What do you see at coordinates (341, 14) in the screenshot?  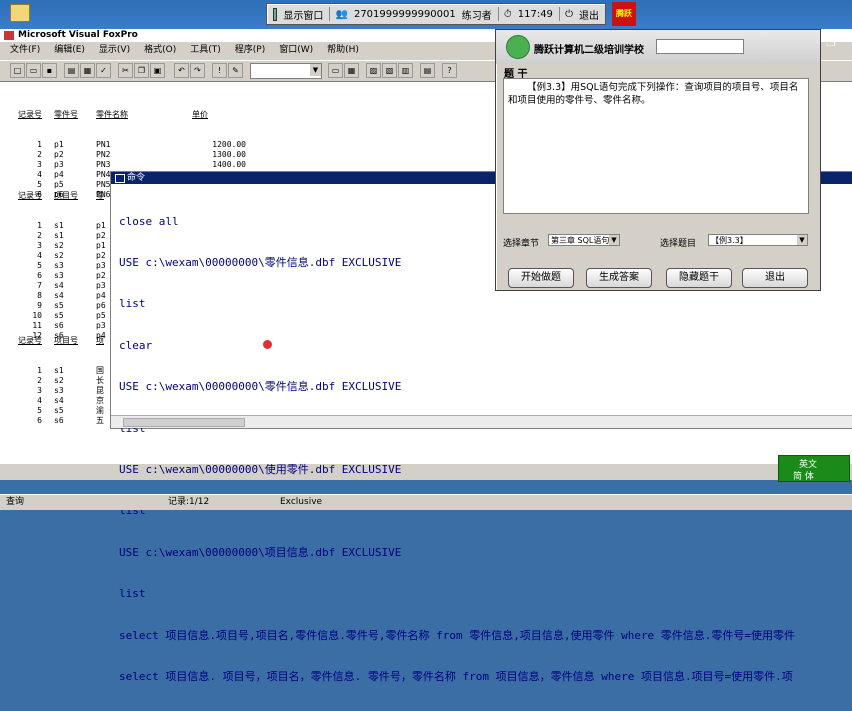 I see `user-icon: 👥` at bounding box center [341, 14].